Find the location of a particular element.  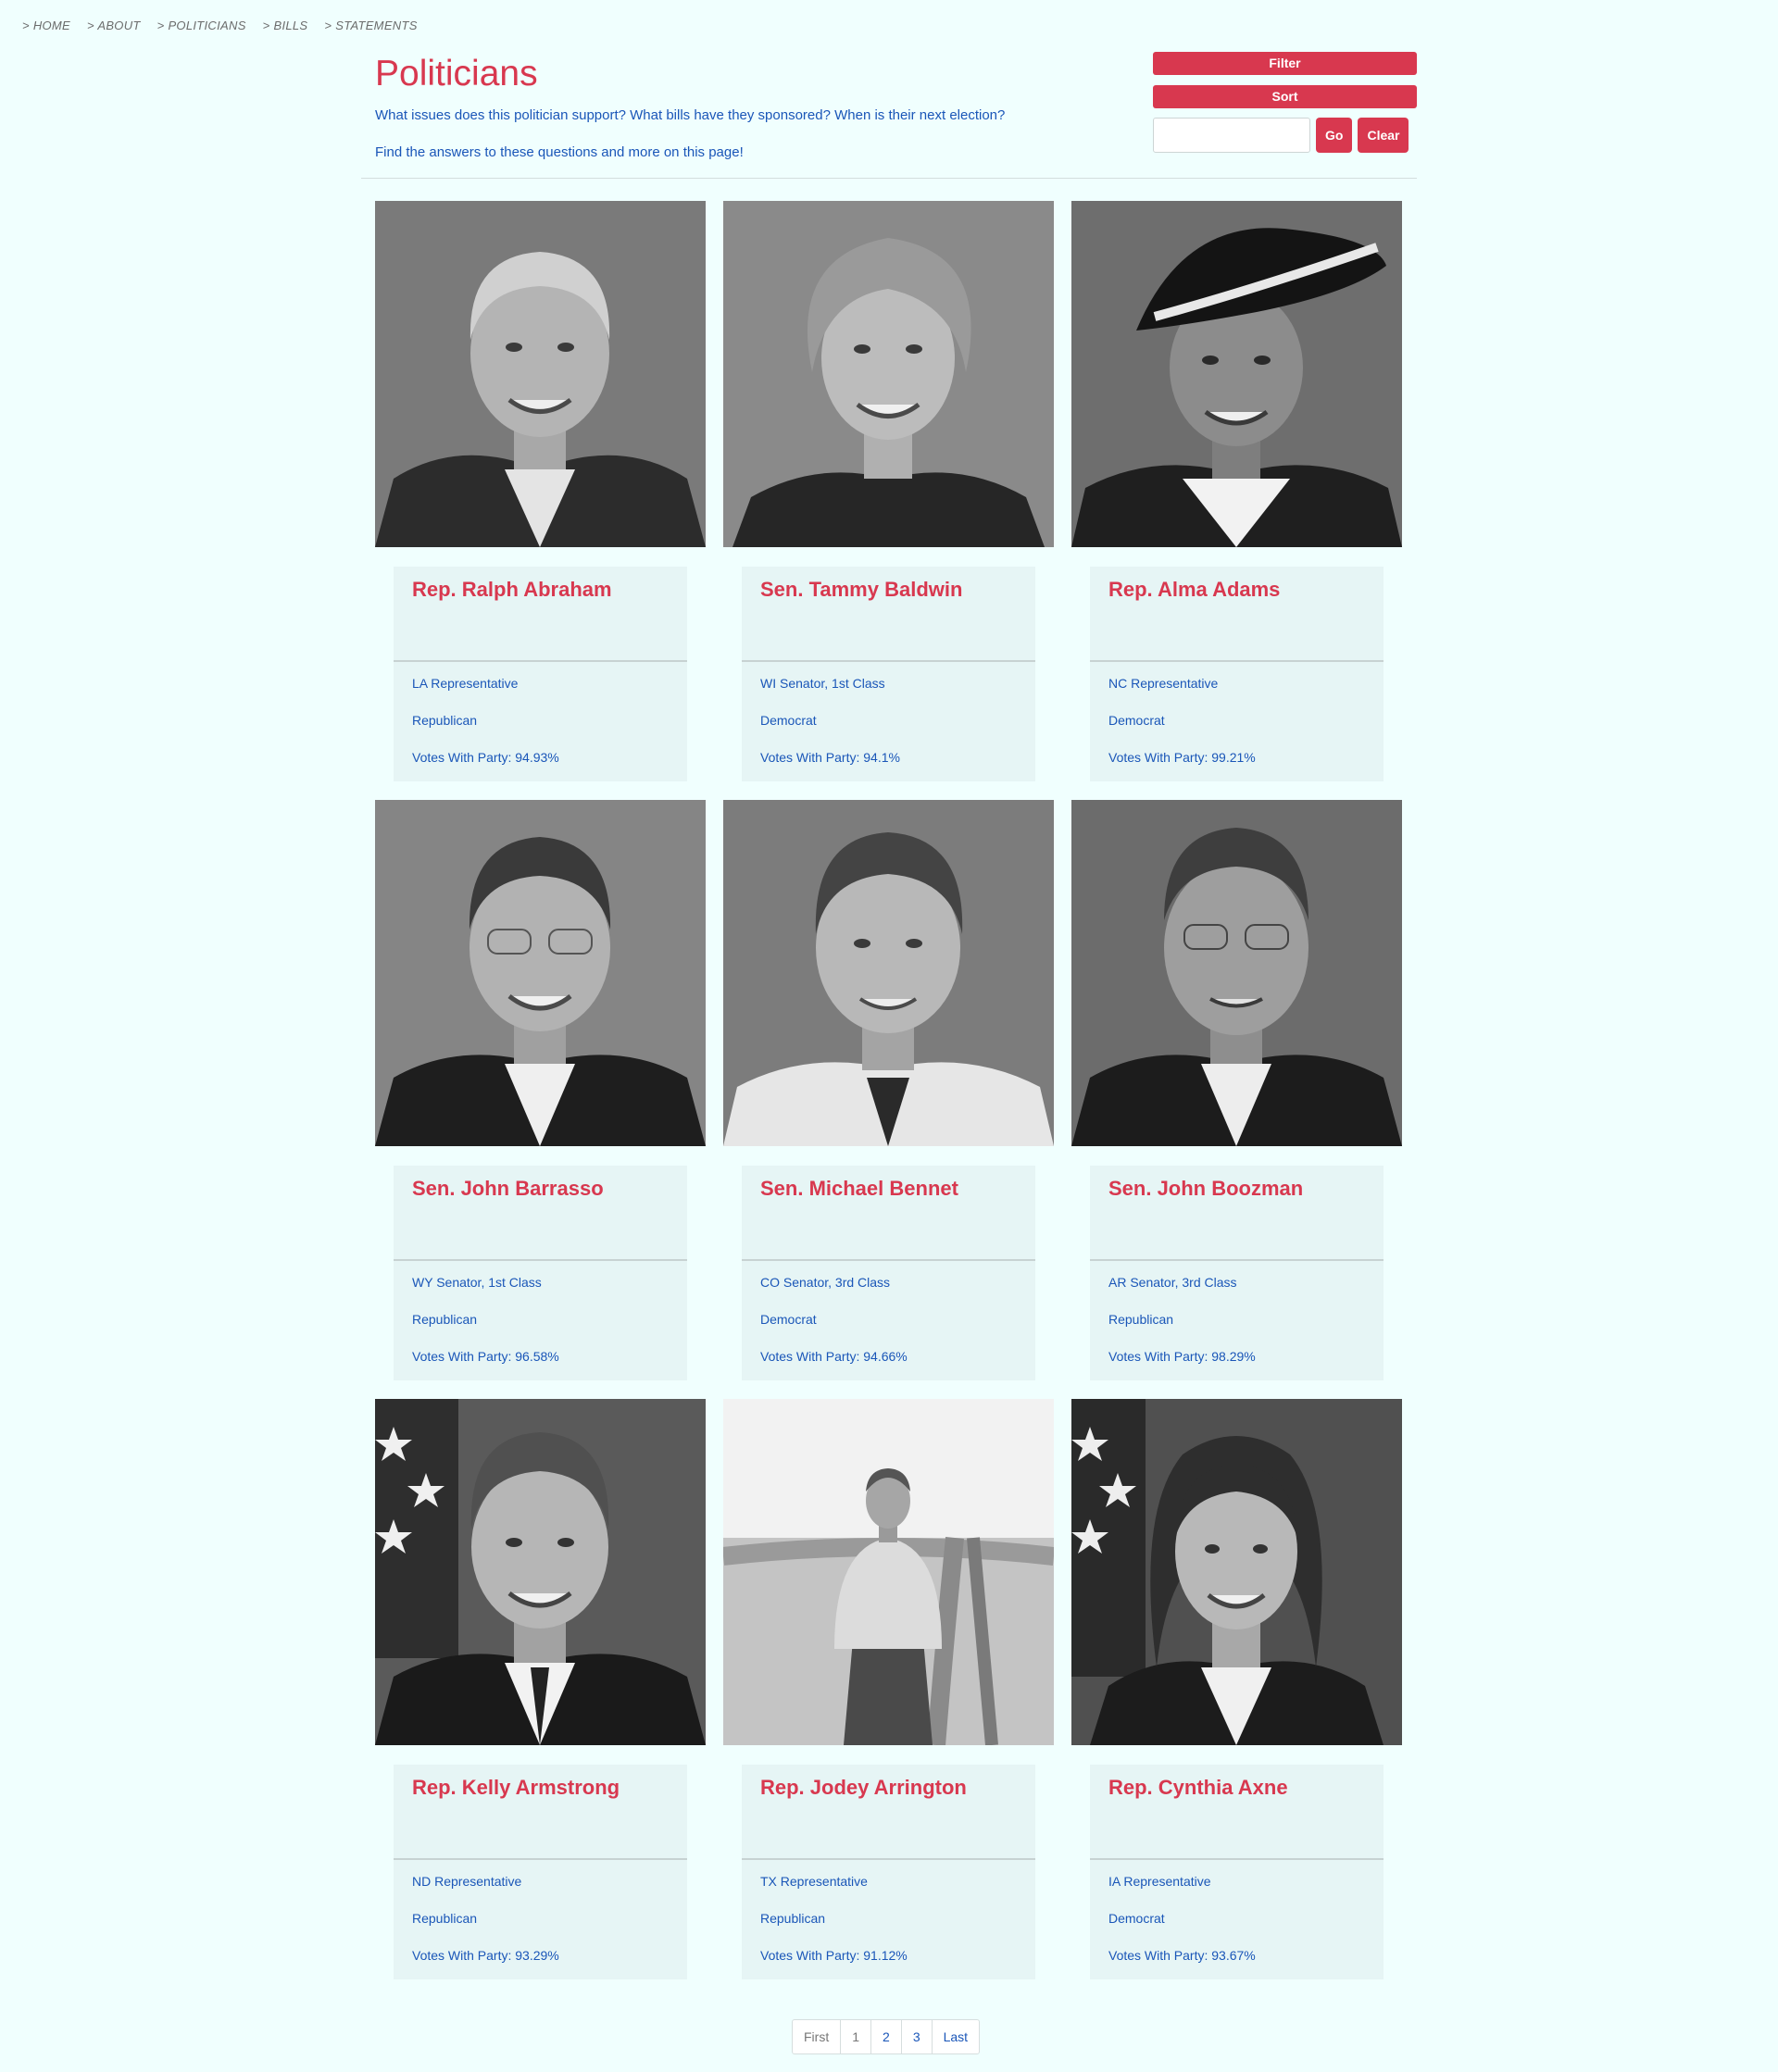

politician-office: NC Representative is located at coordinates (1163, 683).